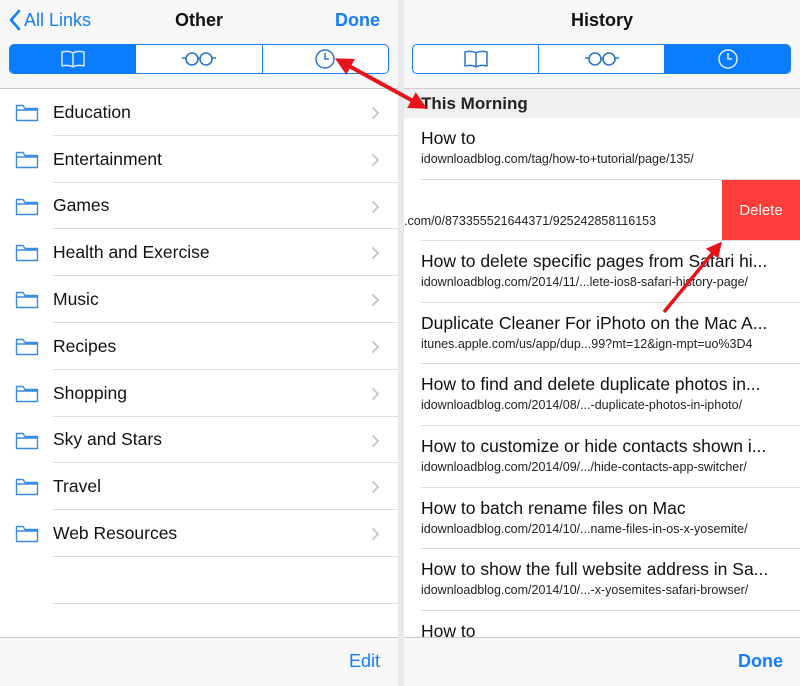 This screenshot has height=686, width=800. I want to click on folder-label: Recipes, so click(85, 345).